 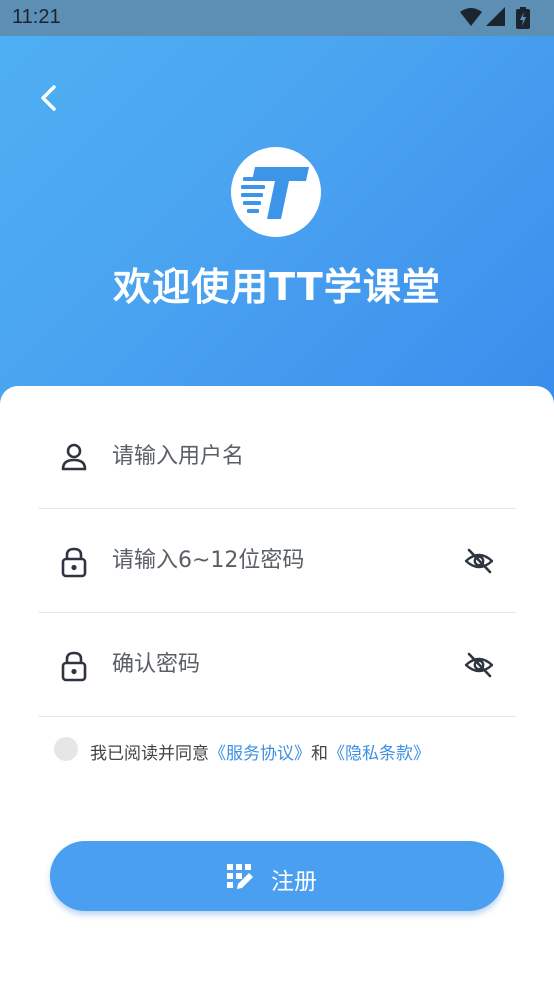 What do you see at coordinates (523, 20) in the screenshot?
I see `battery-icon` at bounding box center [523, 20].